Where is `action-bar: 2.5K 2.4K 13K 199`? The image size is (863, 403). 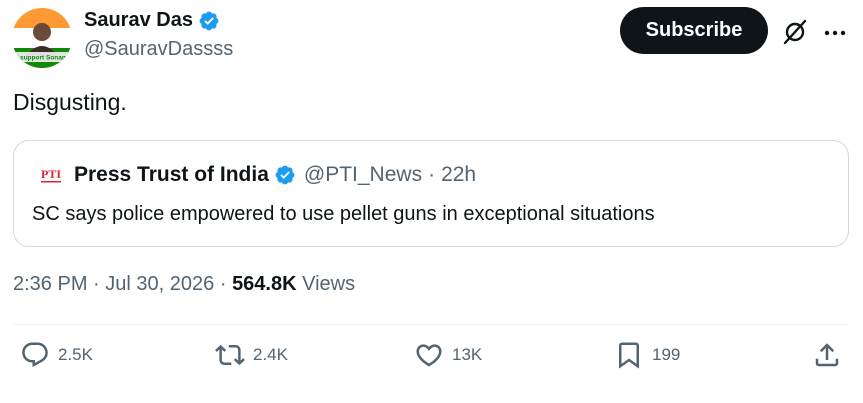
action-bar: 2.5K 2.4K 13K 199 is located at coordinates (431, 360).